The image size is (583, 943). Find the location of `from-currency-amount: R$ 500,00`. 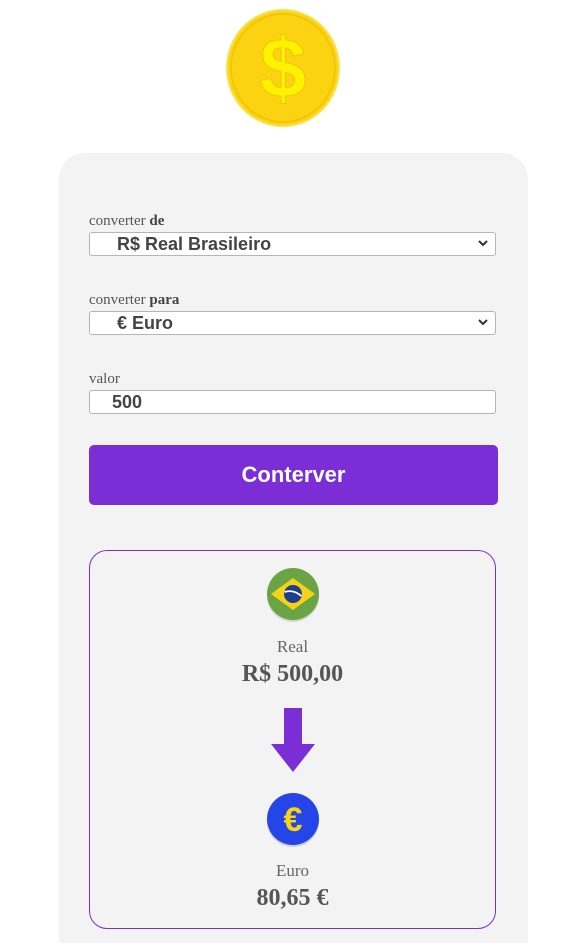

from-currency-amount: R$ 500,00 is located at coordinates (292, 674).